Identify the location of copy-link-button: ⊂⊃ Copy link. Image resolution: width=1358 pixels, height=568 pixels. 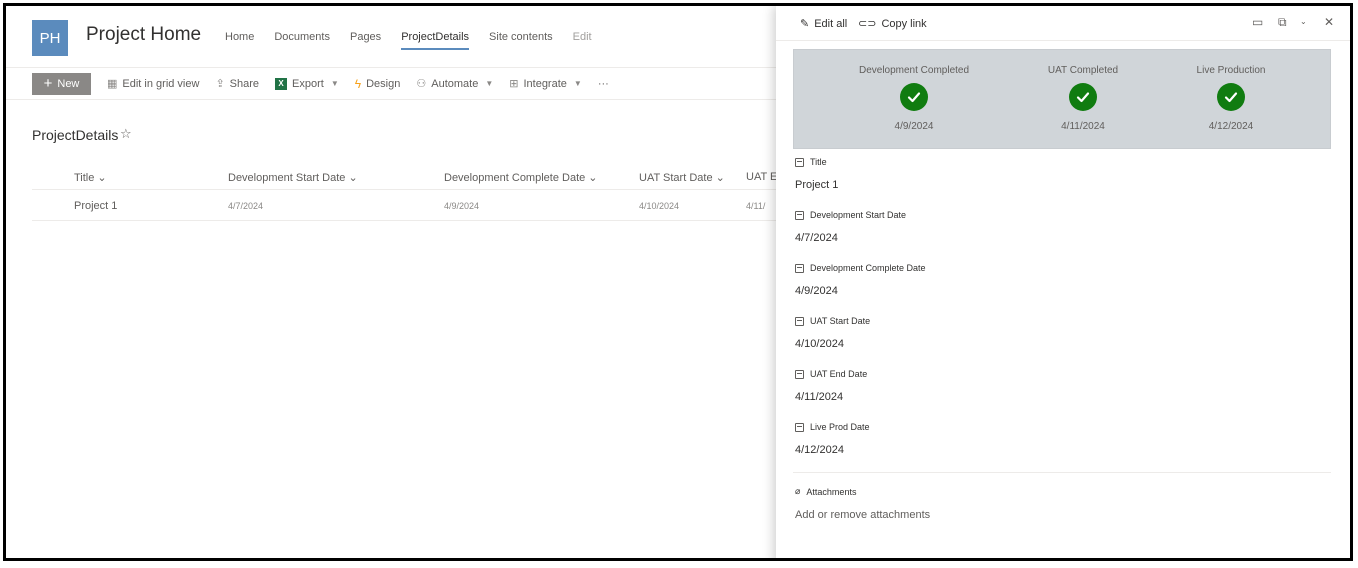
(892, 24).